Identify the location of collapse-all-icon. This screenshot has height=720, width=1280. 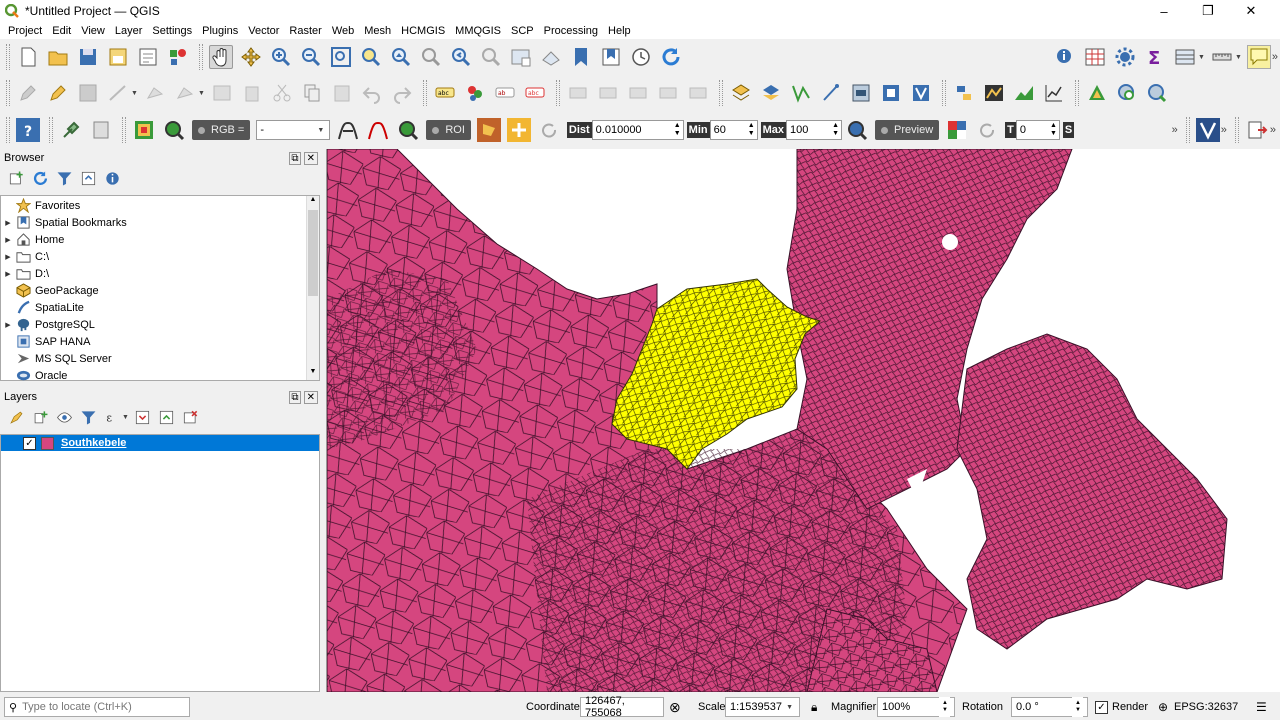
(88, 178).